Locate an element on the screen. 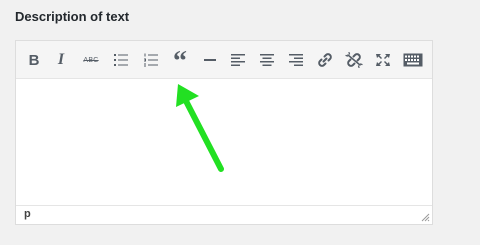 This screenshot has width=480, height=245. resize-handle-icon is located at coordinates (425, 217).